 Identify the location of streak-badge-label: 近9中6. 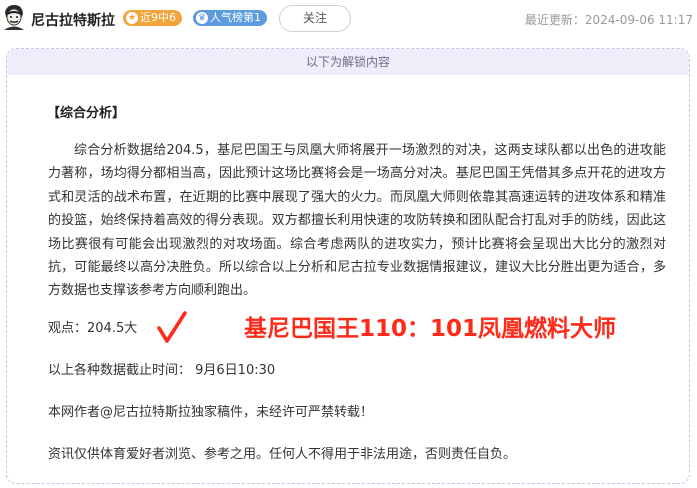
(158, 17).